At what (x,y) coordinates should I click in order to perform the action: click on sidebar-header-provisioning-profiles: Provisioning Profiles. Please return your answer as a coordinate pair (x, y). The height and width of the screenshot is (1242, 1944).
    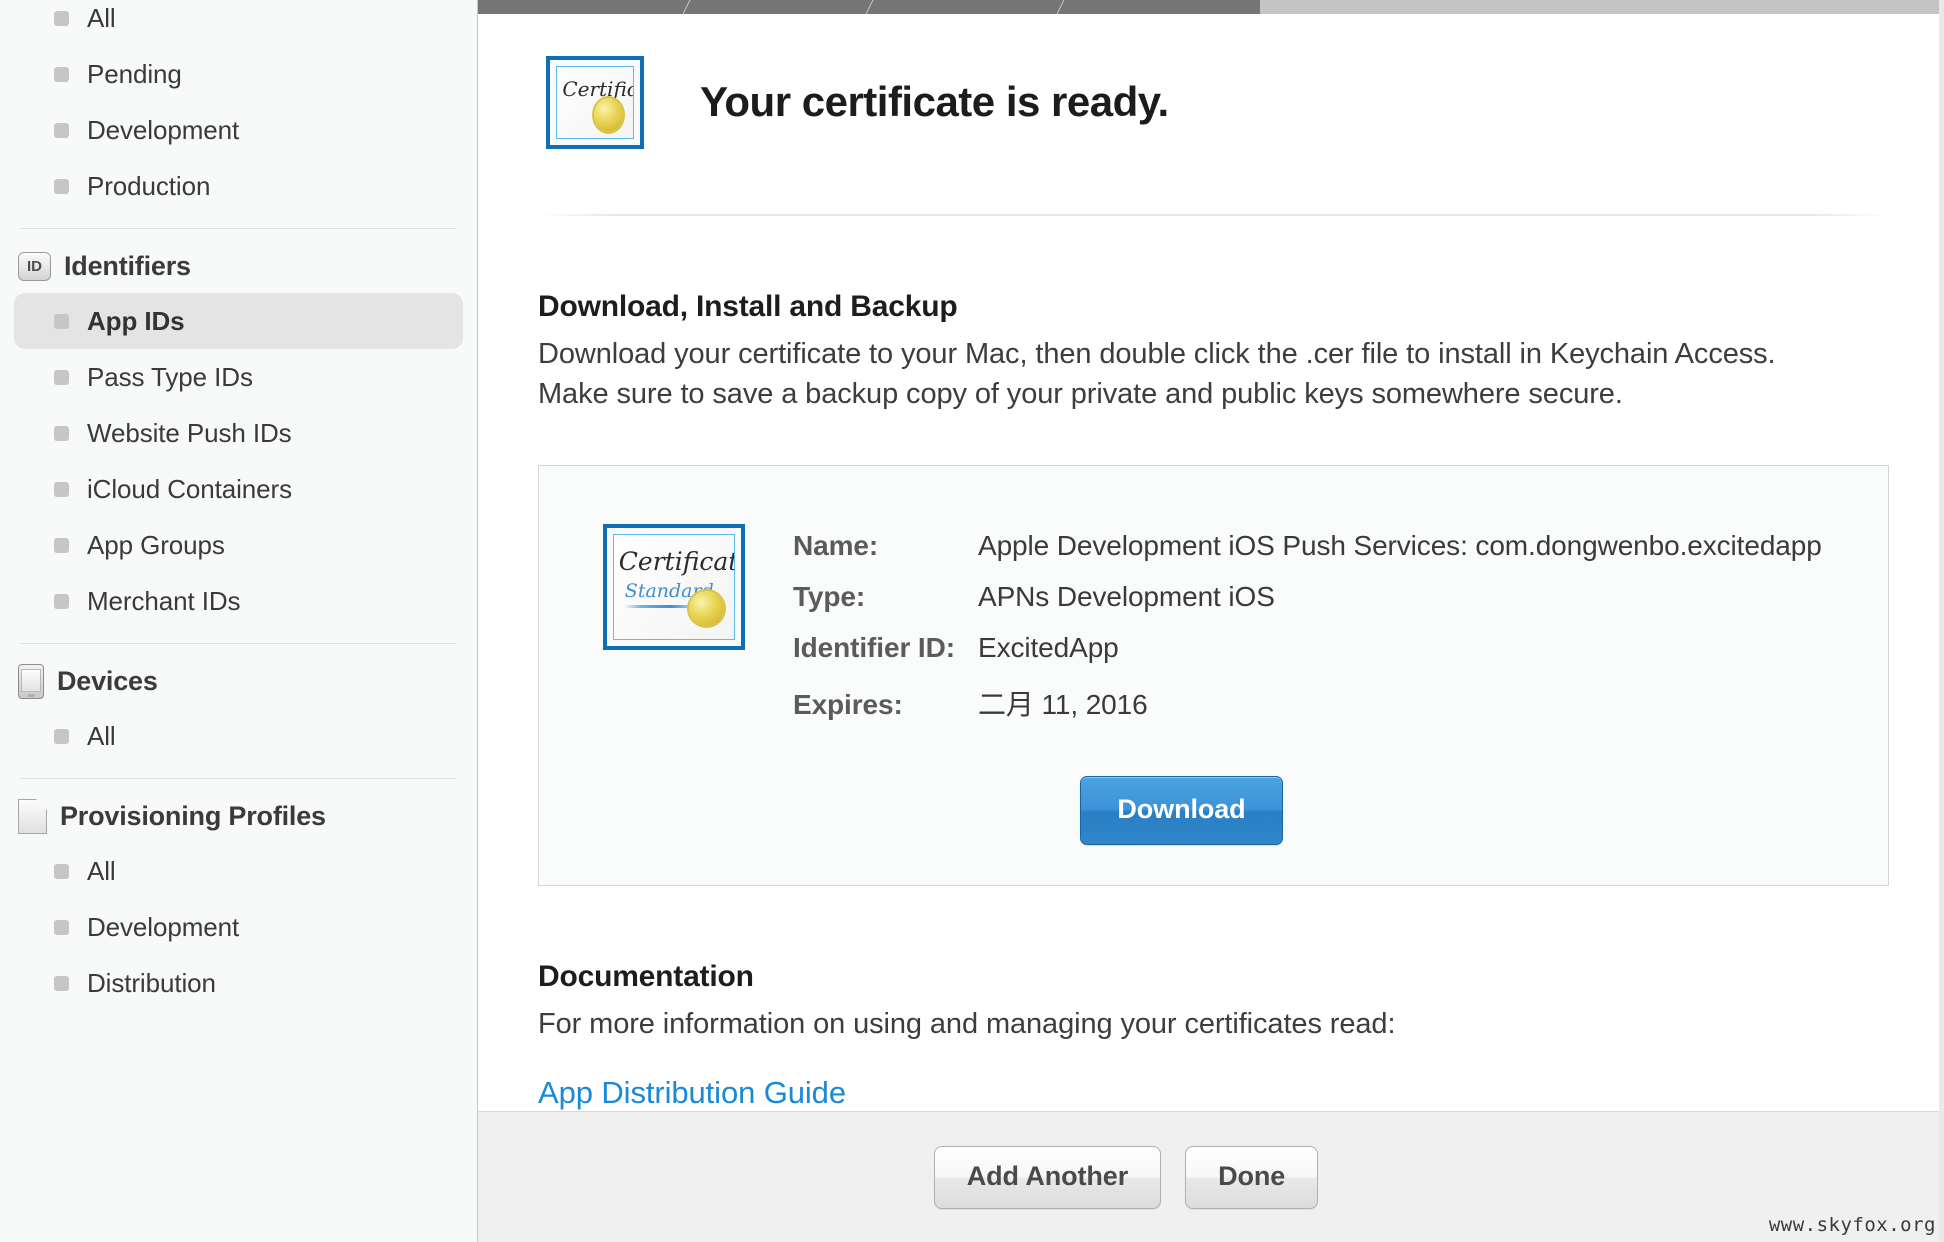
    Looking at the image, I should click on (238, 816).